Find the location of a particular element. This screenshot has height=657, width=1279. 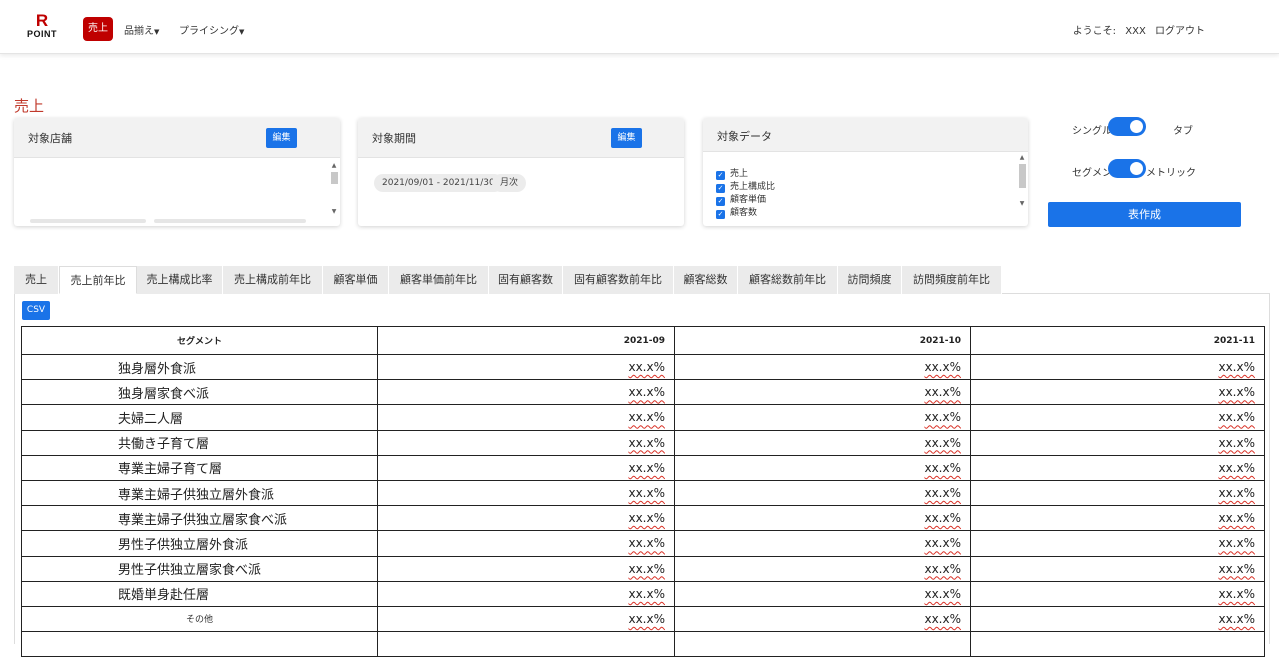

segment-cell: 専業主婦子供独立層家食べ派 is located at coordinates (199, 518).